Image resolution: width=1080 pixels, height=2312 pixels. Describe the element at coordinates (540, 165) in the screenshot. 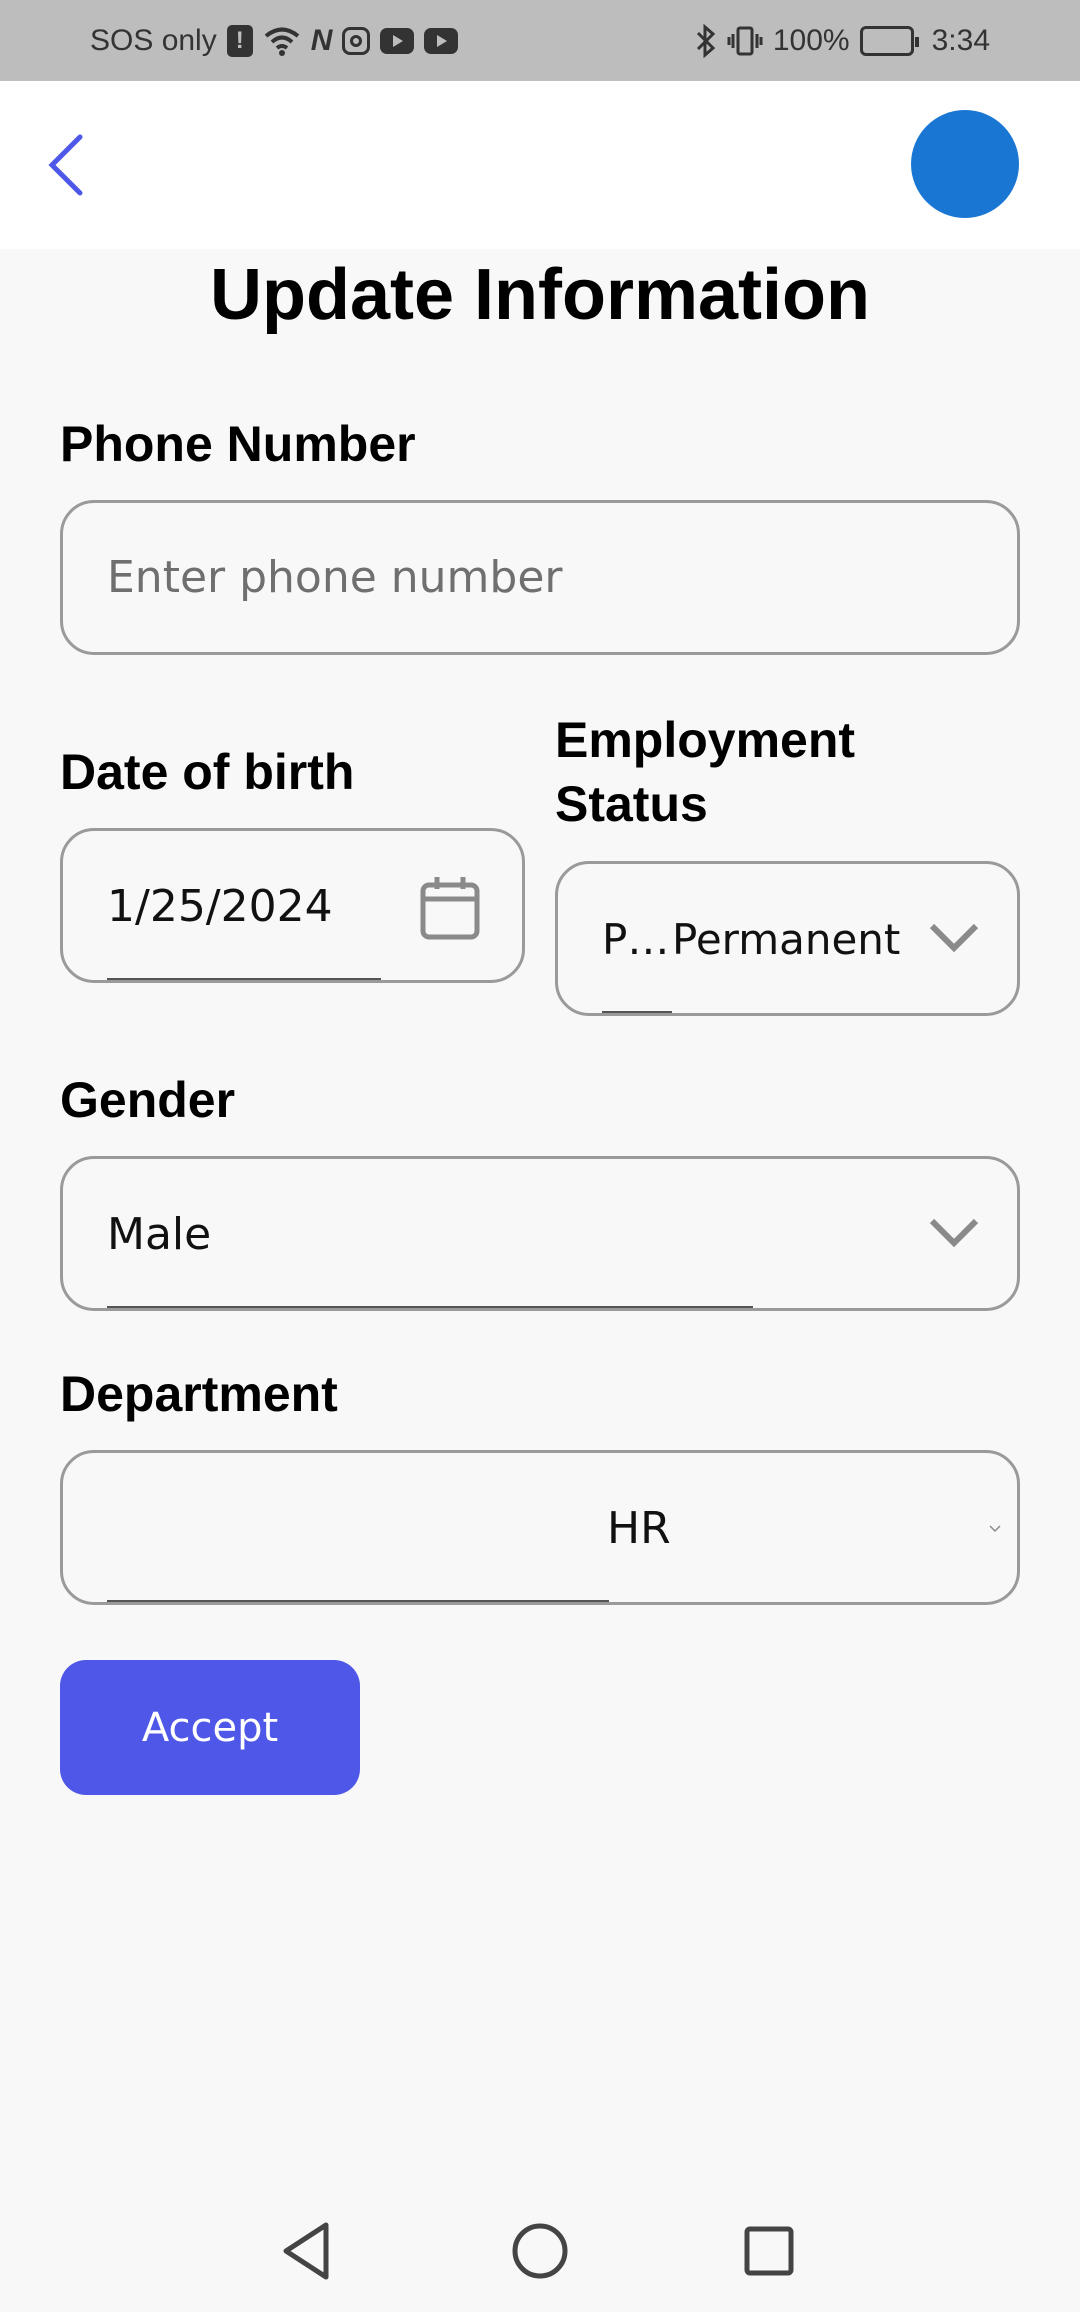

I see `app-bar` at that location.